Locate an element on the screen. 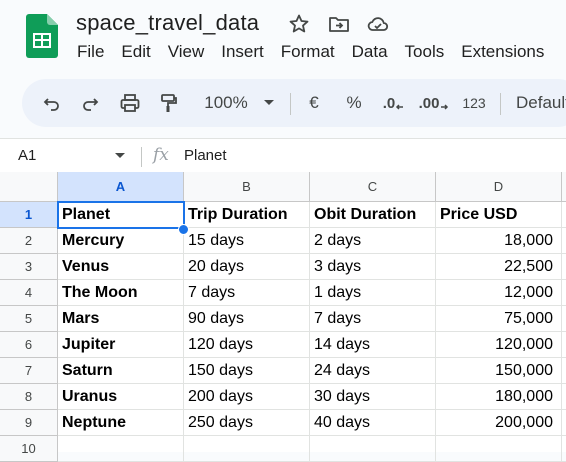 The width and height of the screenshot is (566, 462). row-header-1: 1 is located at coordinates (29, 215).